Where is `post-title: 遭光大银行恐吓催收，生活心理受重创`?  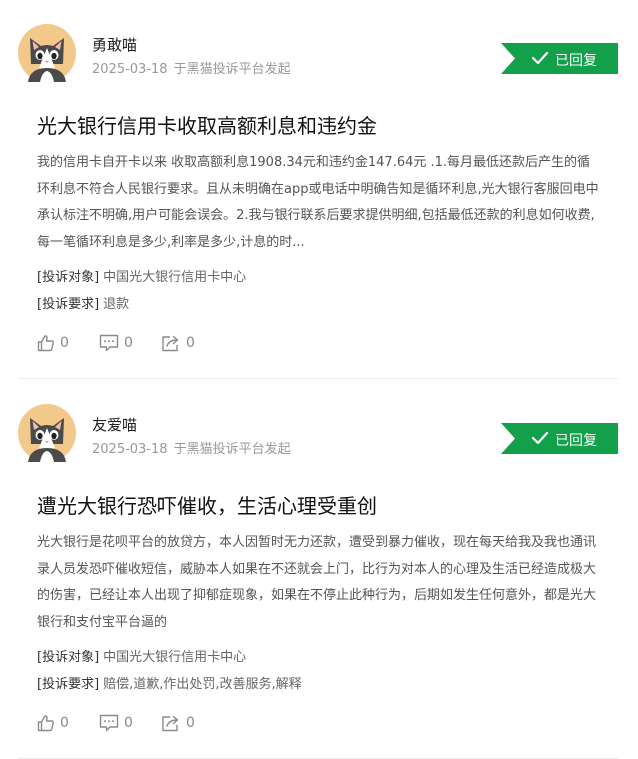 post-title: 遭光大银行恐吓催收，生活心理受重创 is located at coordinates (207, 504).